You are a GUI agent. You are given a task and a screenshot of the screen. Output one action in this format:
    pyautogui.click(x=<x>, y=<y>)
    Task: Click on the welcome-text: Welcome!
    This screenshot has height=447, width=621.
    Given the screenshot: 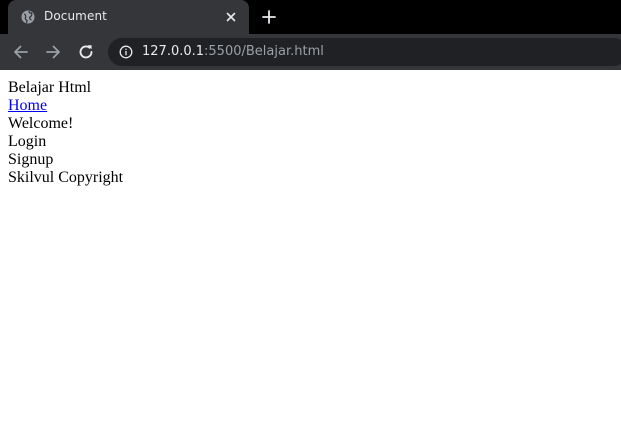 What is the action you would take?
    pyautogui.click(x=41, y=123)
    